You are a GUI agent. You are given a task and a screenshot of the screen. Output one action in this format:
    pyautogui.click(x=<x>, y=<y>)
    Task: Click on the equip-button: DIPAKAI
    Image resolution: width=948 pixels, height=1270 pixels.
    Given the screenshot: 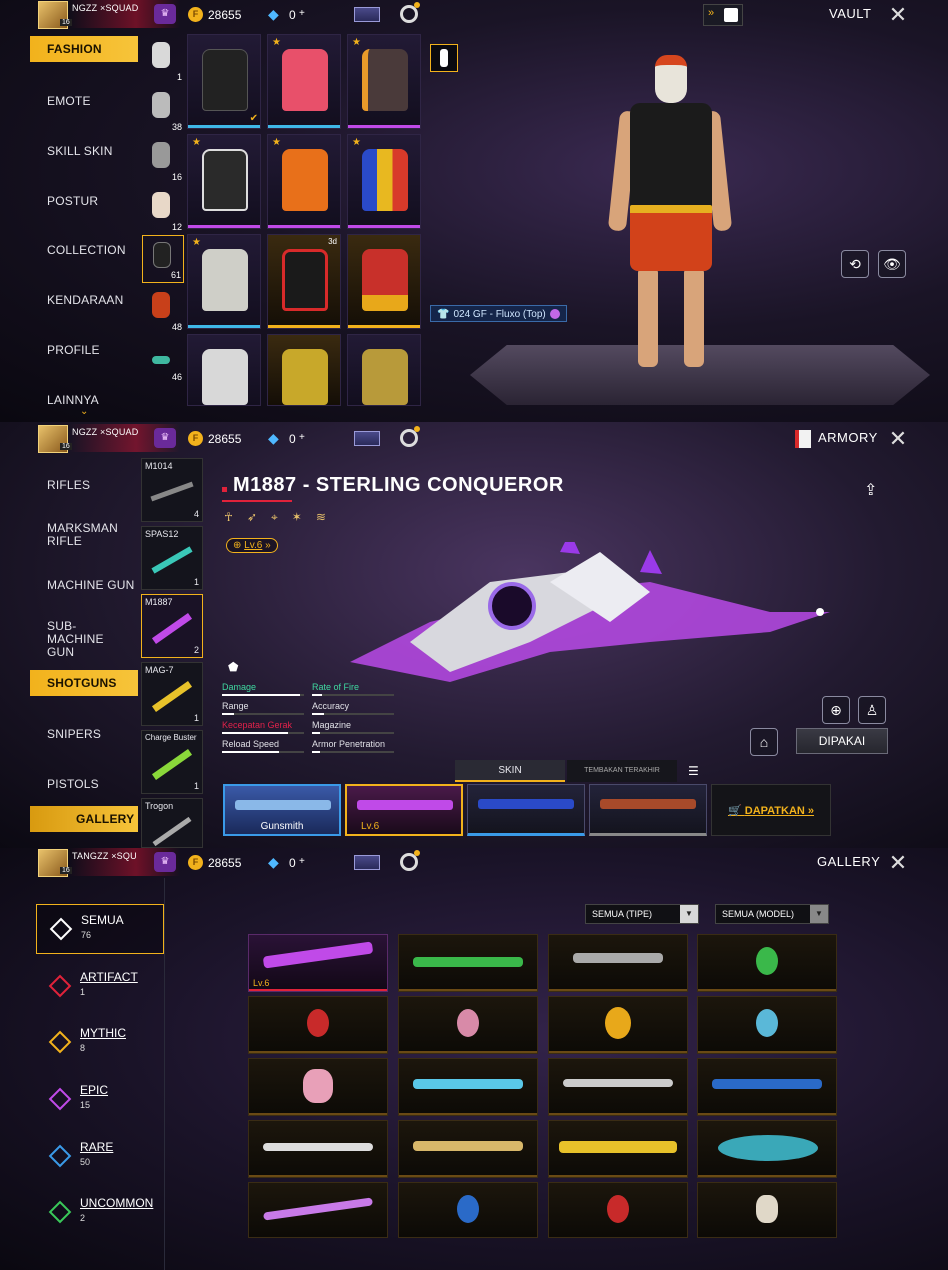 What is the action you would take?
    pyautogui.click(x=842, y=741)
    